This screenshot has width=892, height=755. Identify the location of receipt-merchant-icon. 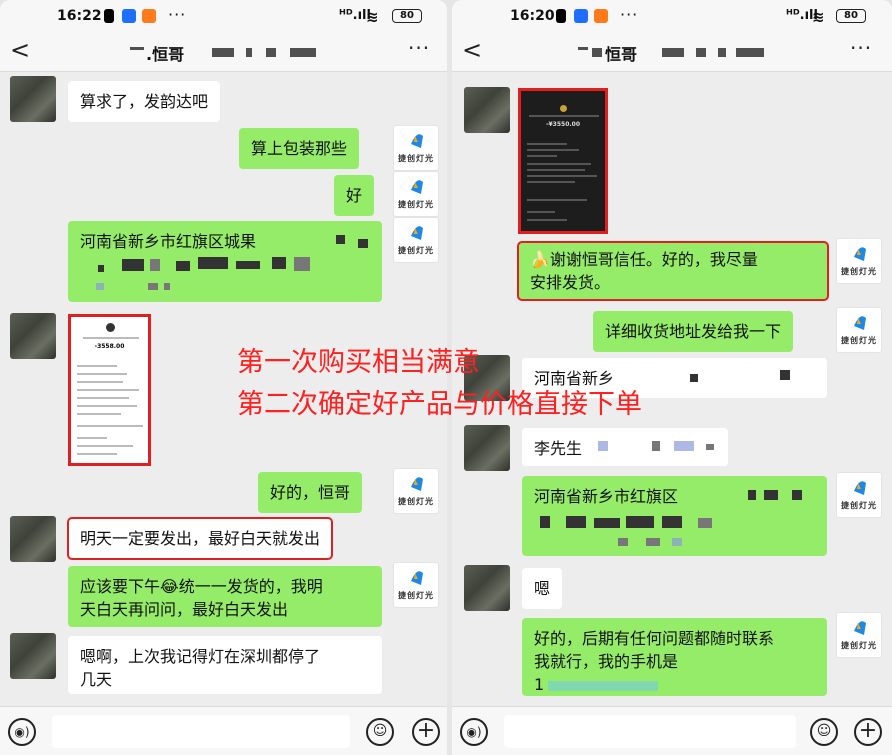
(110, 327).